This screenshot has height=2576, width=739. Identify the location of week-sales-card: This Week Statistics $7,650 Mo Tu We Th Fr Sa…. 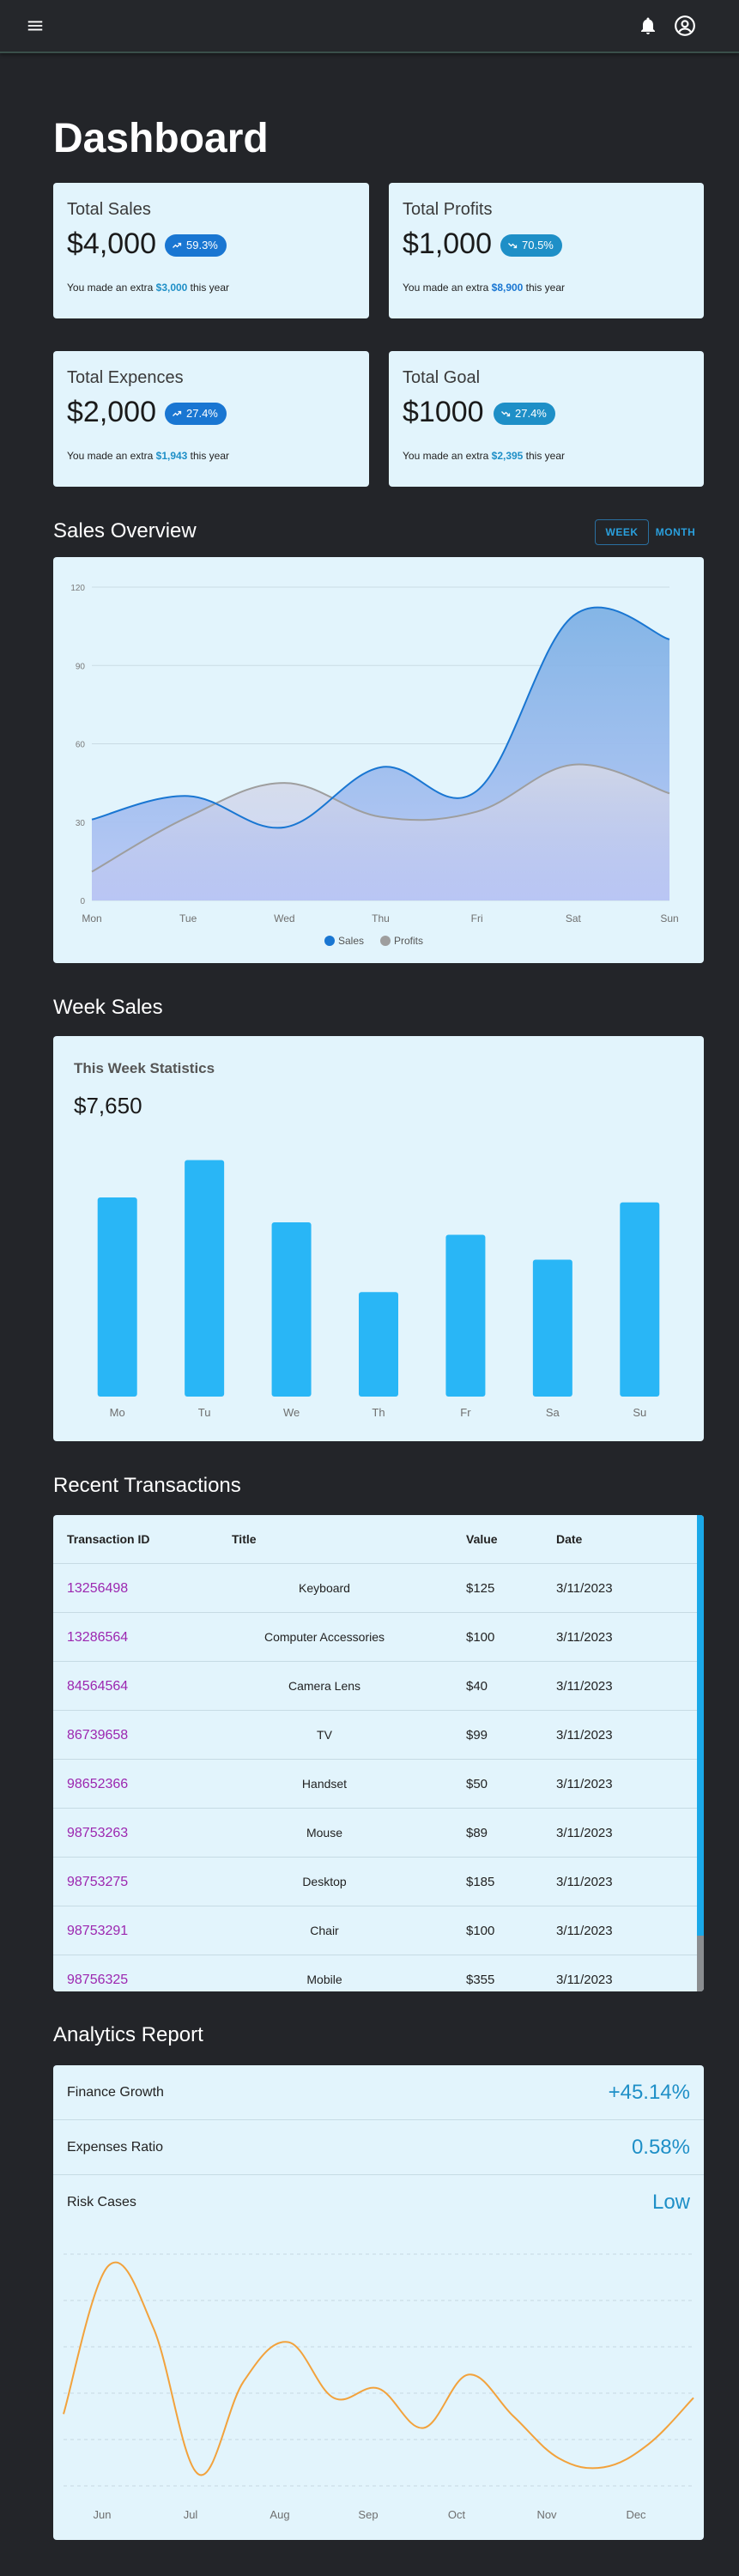
(378, 1238).